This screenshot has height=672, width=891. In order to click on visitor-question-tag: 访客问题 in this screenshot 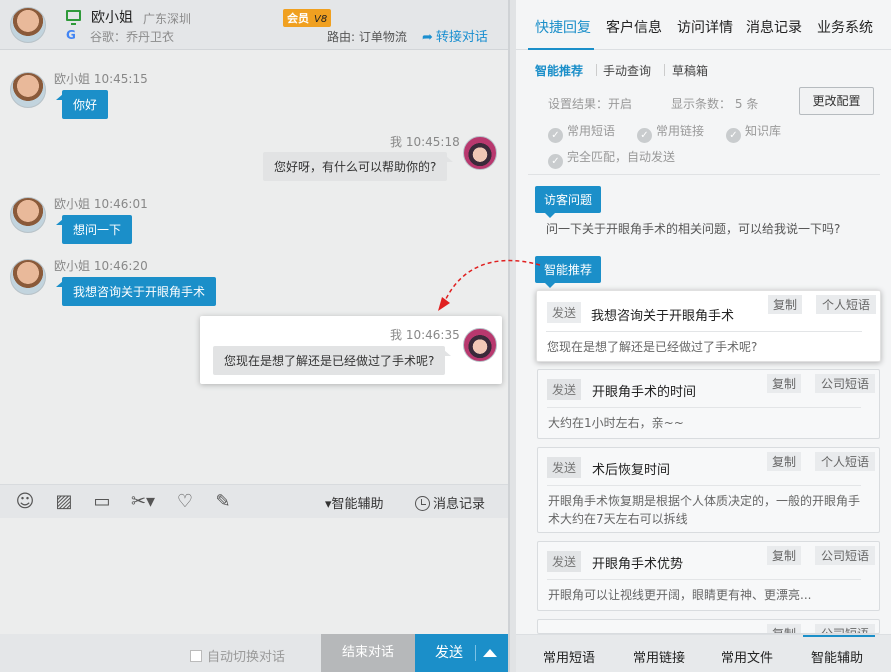, I will do `click(568, 202)`.